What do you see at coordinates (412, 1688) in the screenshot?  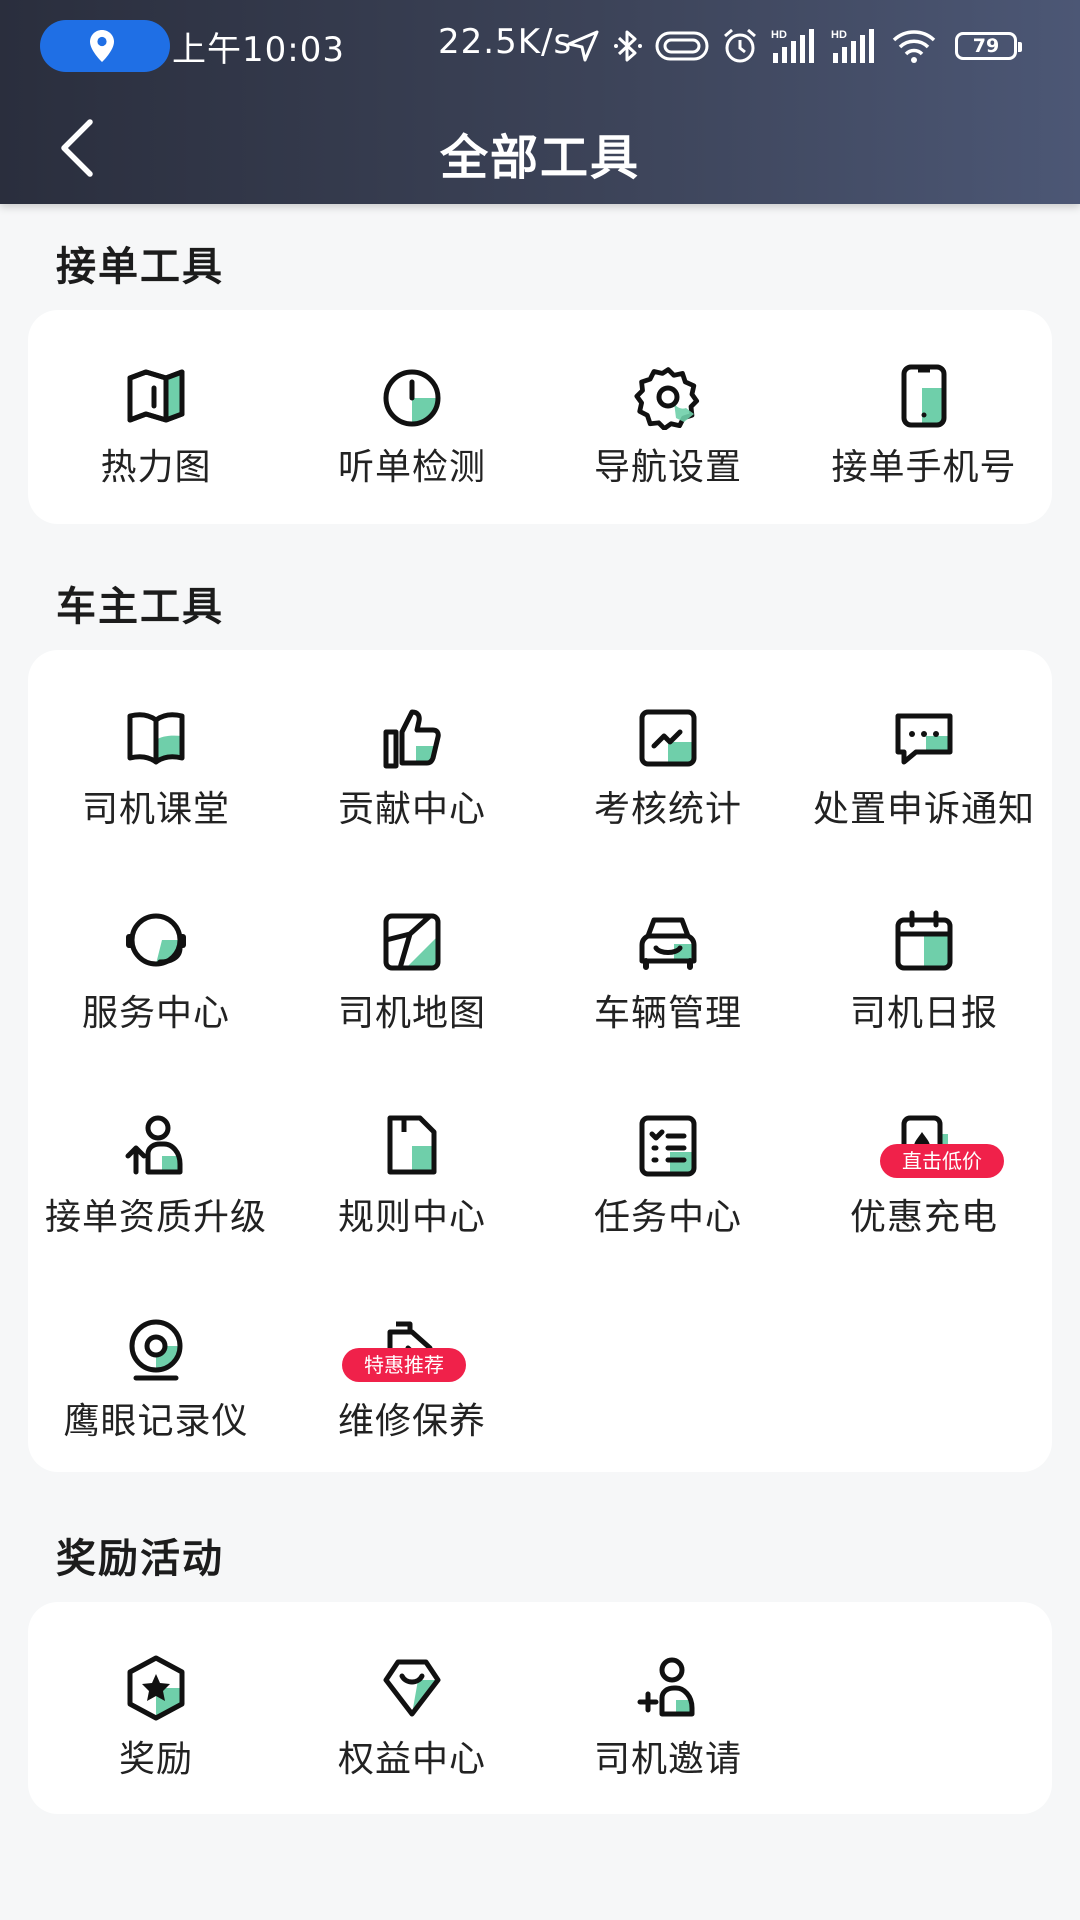 I see `gift-icon` at bounding box center [412, 1688].